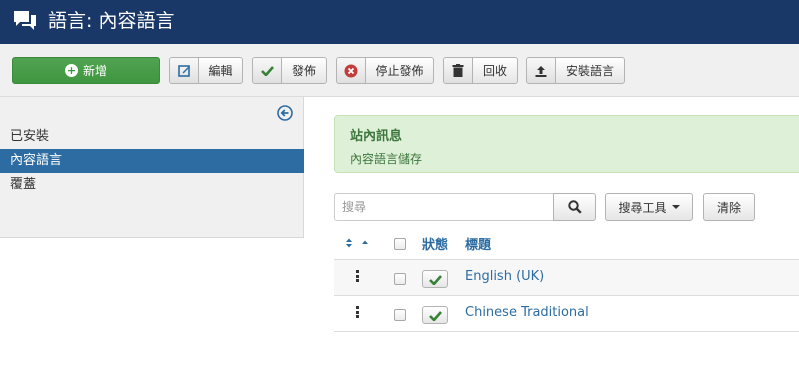  What do you see at coordinates (285, 113) in the screenshot?
I see `arrow-left-circle-icon` at bounding box center [285, 113].